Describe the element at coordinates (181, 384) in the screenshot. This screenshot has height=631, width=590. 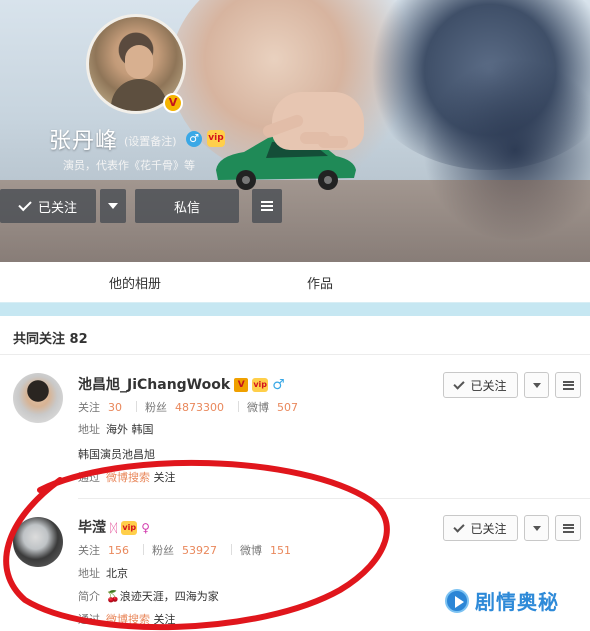
I see `user-name: 池昌旭_JiChangWook Vvip ♂` at that location.